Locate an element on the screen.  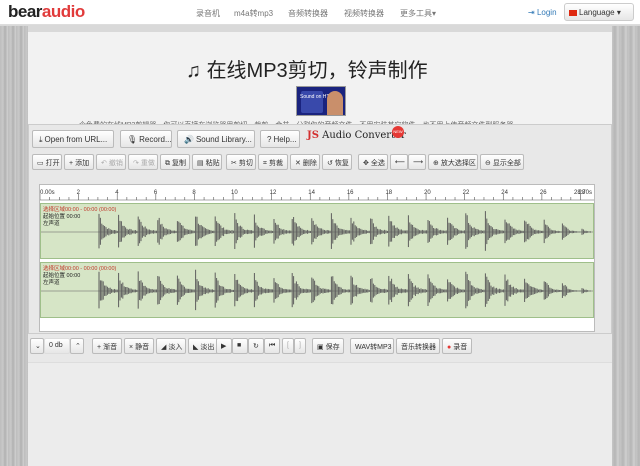
china-flag-icon is located at coordinates (573, 13).